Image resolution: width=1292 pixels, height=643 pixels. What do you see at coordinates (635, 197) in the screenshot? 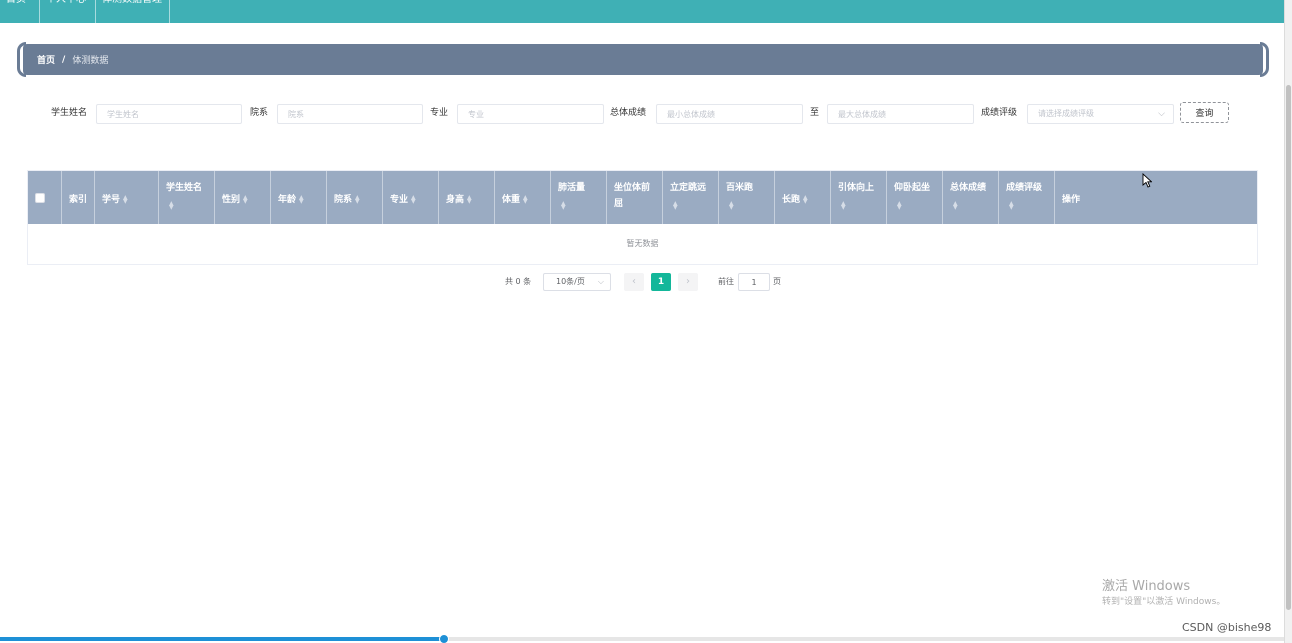
I see `column-header-sit-and-reach: 坐位体前屈` at bounding box center [635, 197].